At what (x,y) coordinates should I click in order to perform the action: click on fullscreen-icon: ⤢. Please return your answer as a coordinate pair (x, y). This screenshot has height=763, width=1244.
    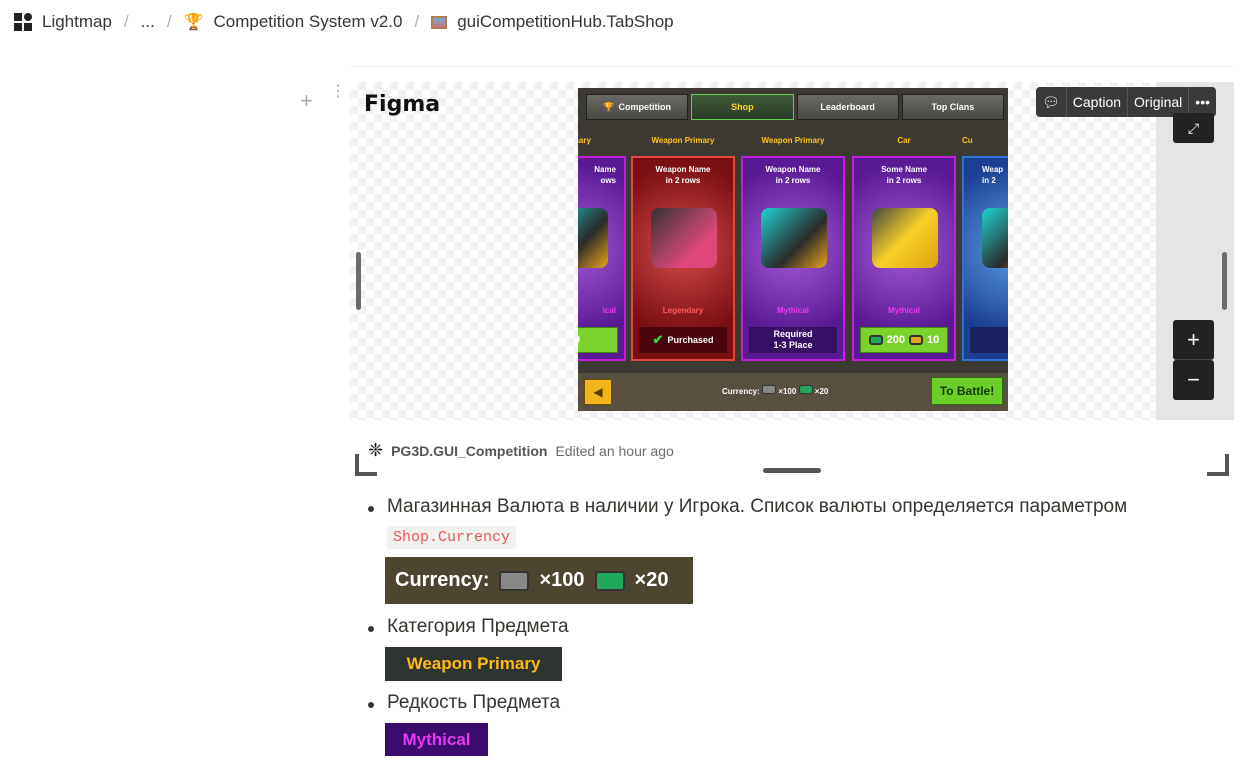
    Looking at the image, I should click on (1193, 128).